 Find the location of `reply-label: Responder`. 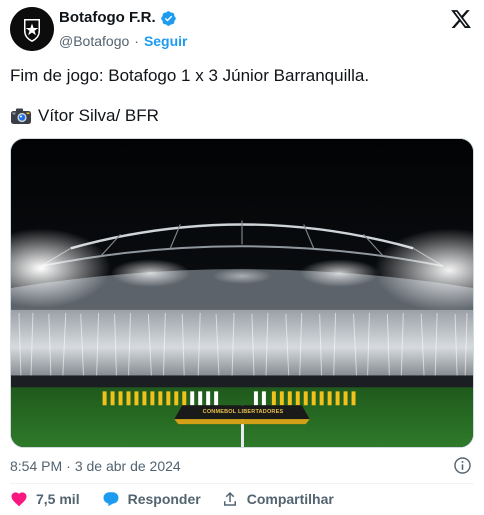

reply-label: Responder is located at coordinates (164, 498).